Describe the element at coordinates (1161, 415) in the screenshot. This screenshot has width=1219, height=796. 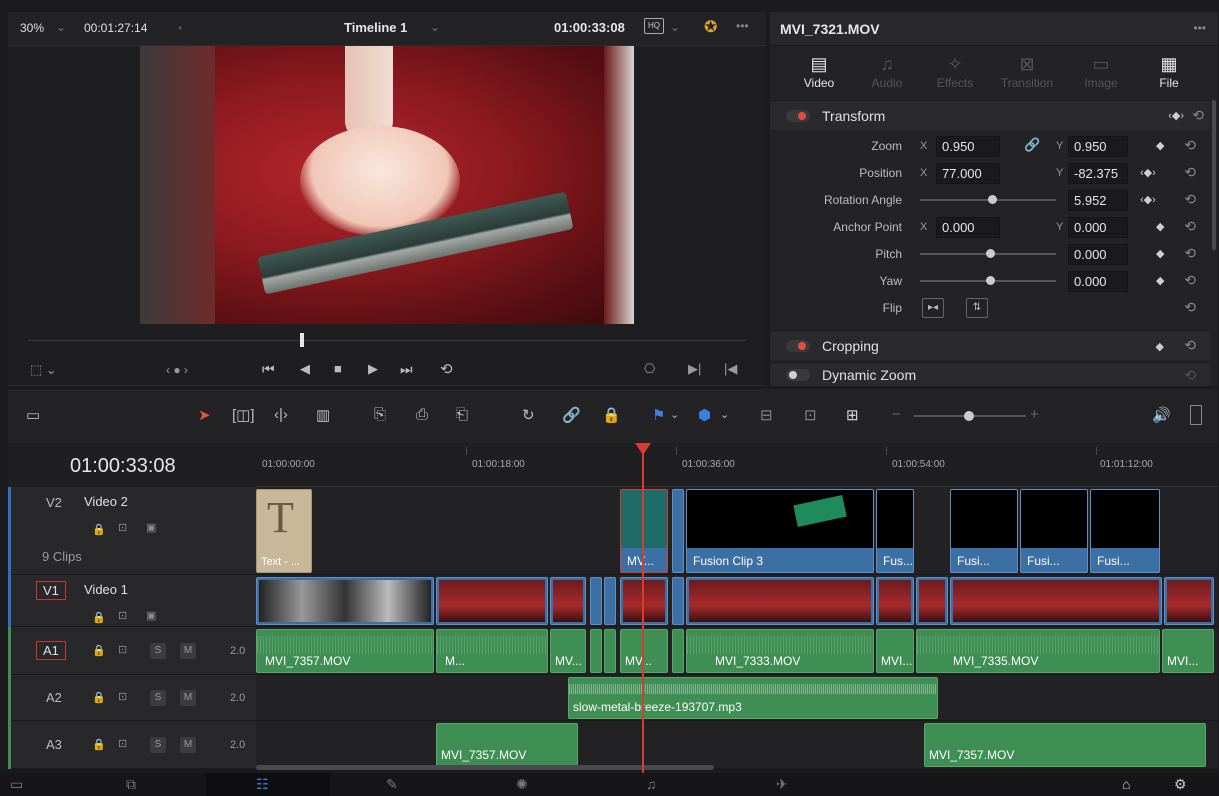
I see `volume-icon: 🔊` at that location.